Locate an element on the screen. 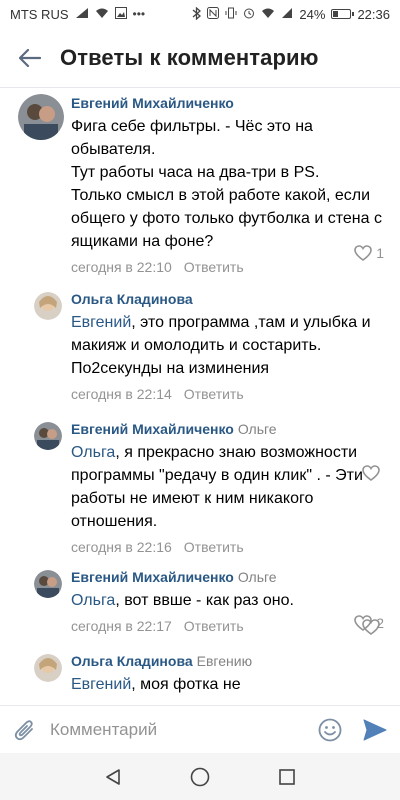 The height and width of the screenshot is (800, 400). comment-composer is located at coordinates (200, 729).